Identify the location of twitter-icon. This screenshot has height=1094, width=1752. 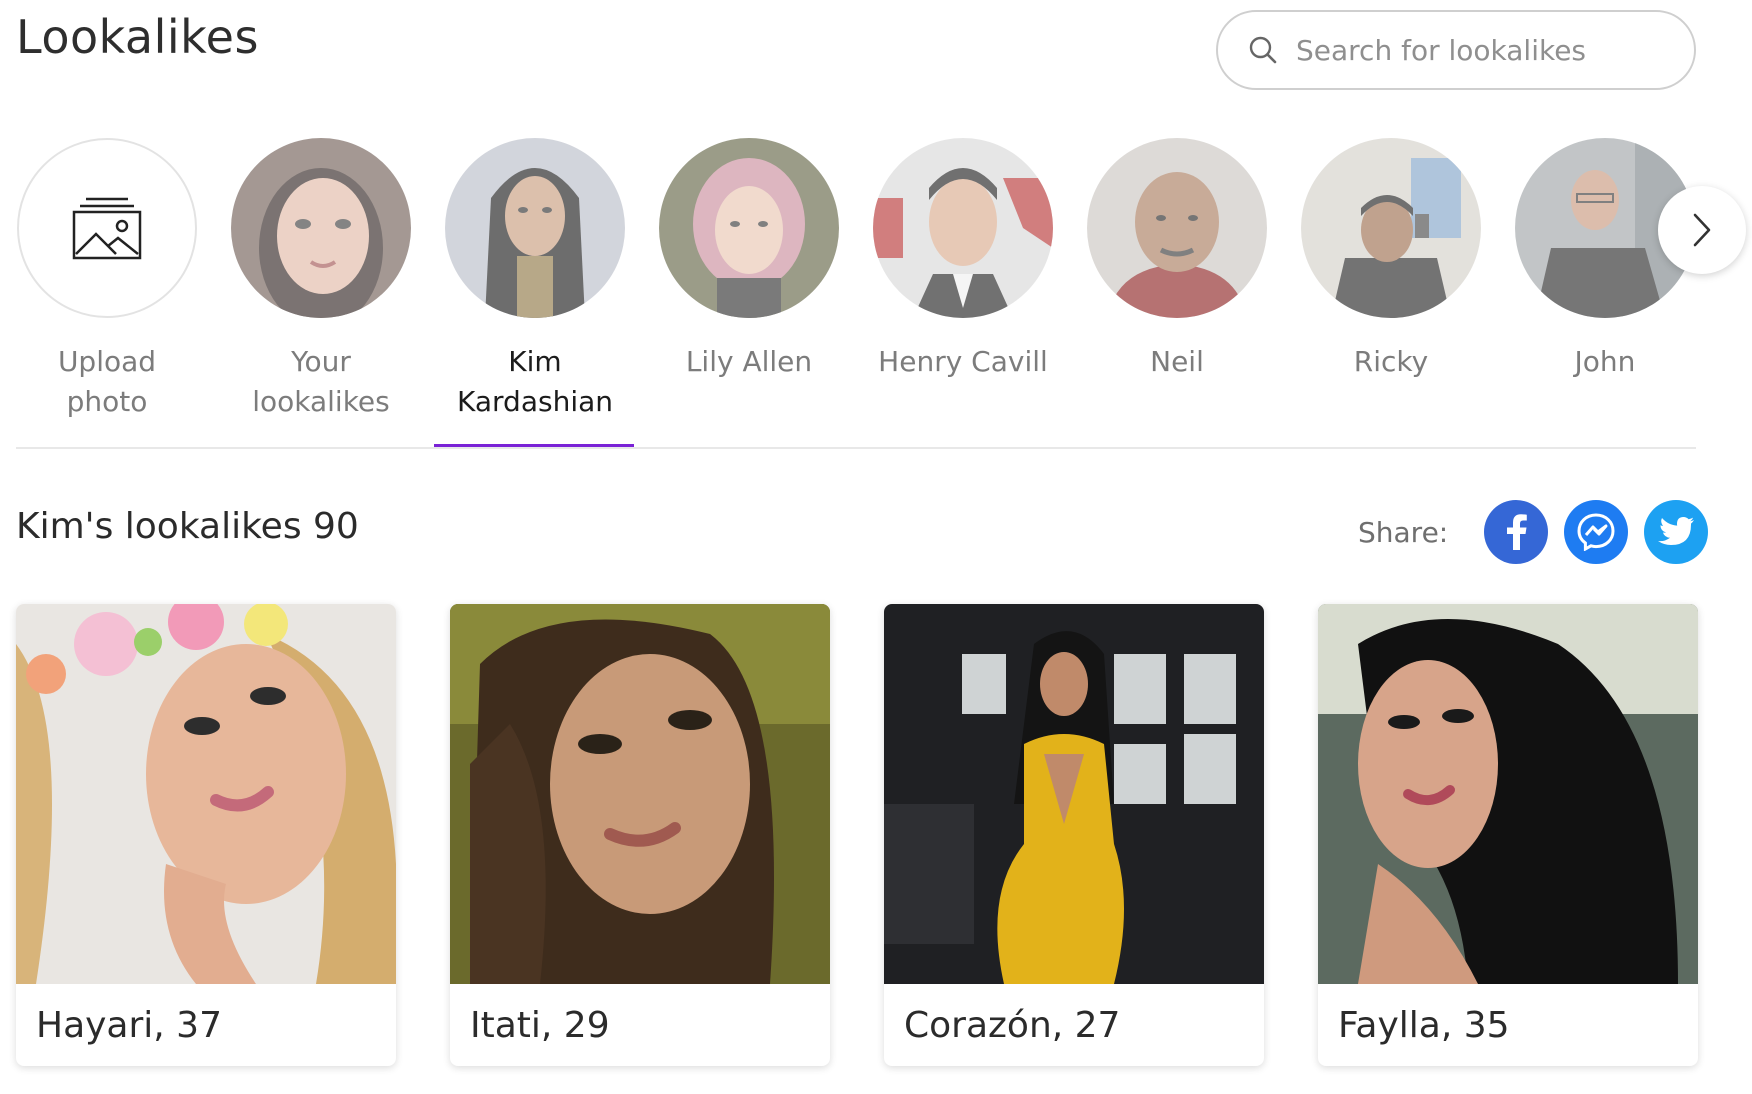
(1676, 531).